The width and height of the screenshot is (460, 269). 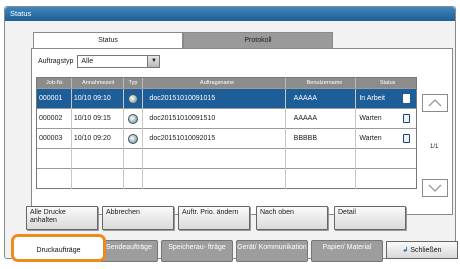 What do you see at coordinates (372, 98) in the screenshot?
I see `job-status-text: In Arbeit` at bounding box center [372, 98].